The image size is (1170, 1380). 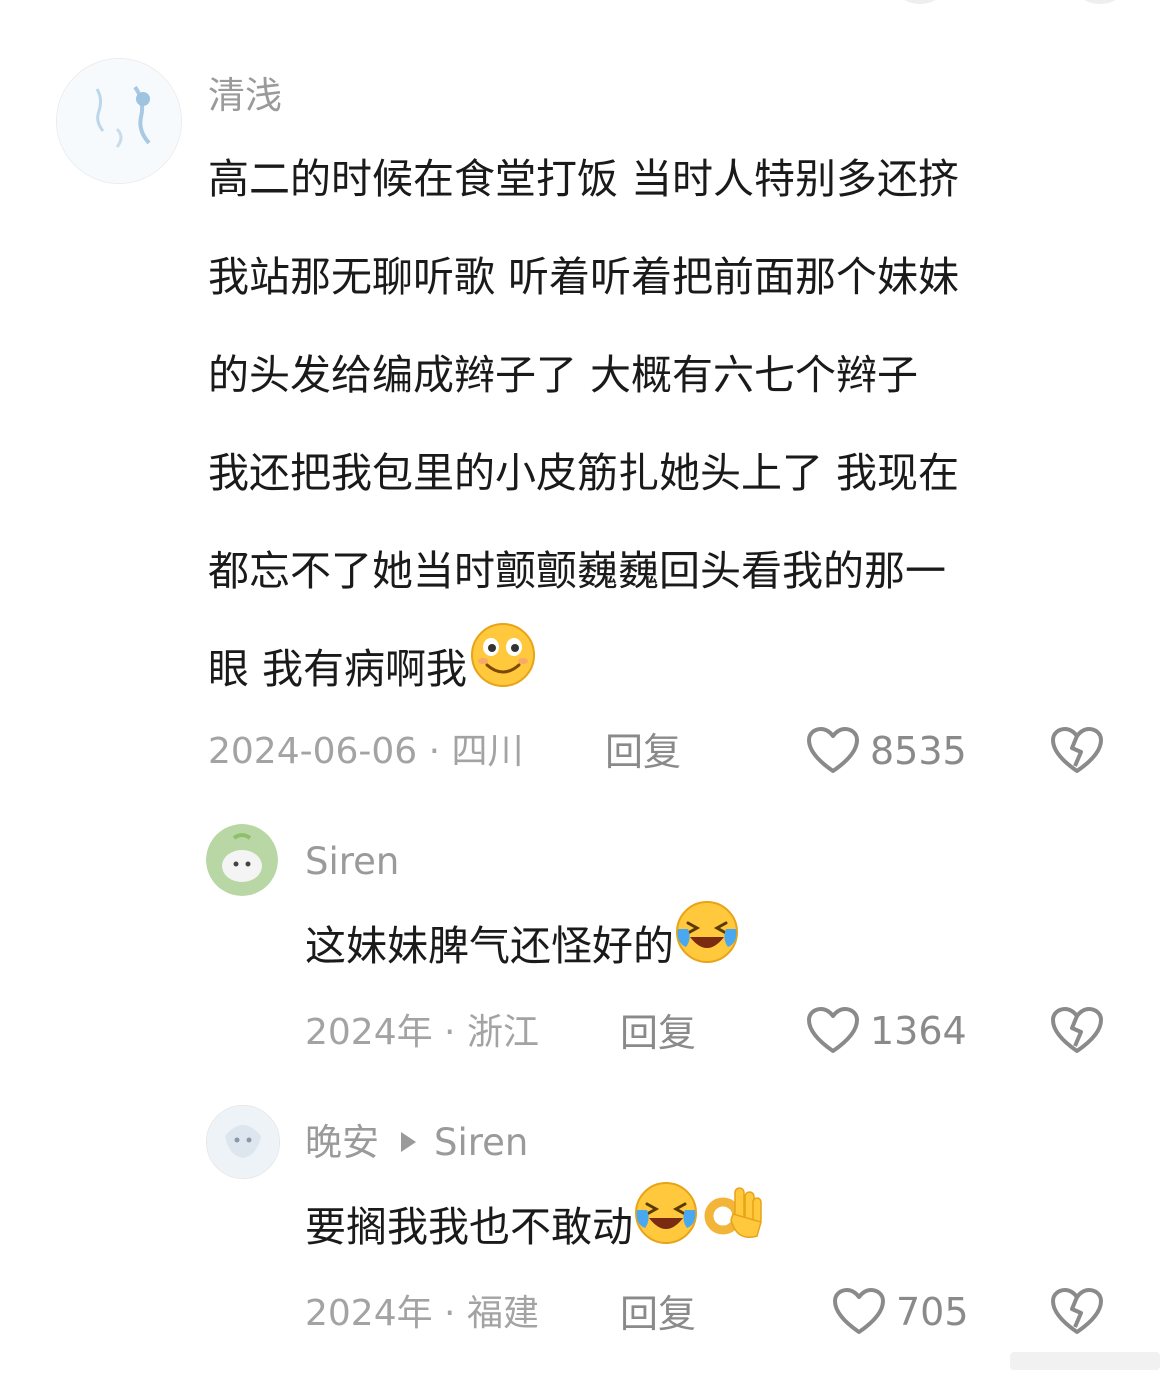 What do you see at coordinates (338, 669) in the screenshot?
I see `comment-text-last-line: 眼 我有病啊我` at bounding box center [338, 669].